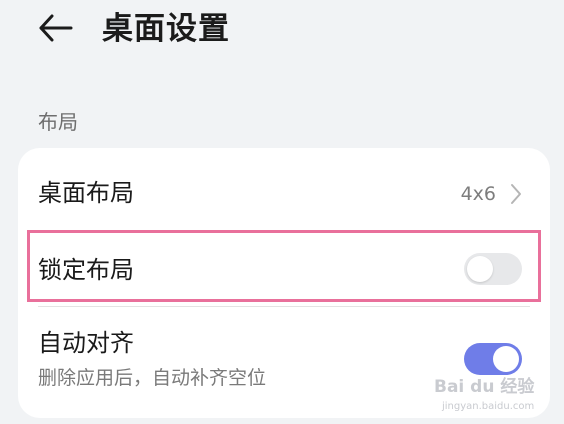 This screenshot has height=424, width=564. Describe the element at coordinates (516, 194) in the screenshot. I see `chevron-right-icon` at that location.